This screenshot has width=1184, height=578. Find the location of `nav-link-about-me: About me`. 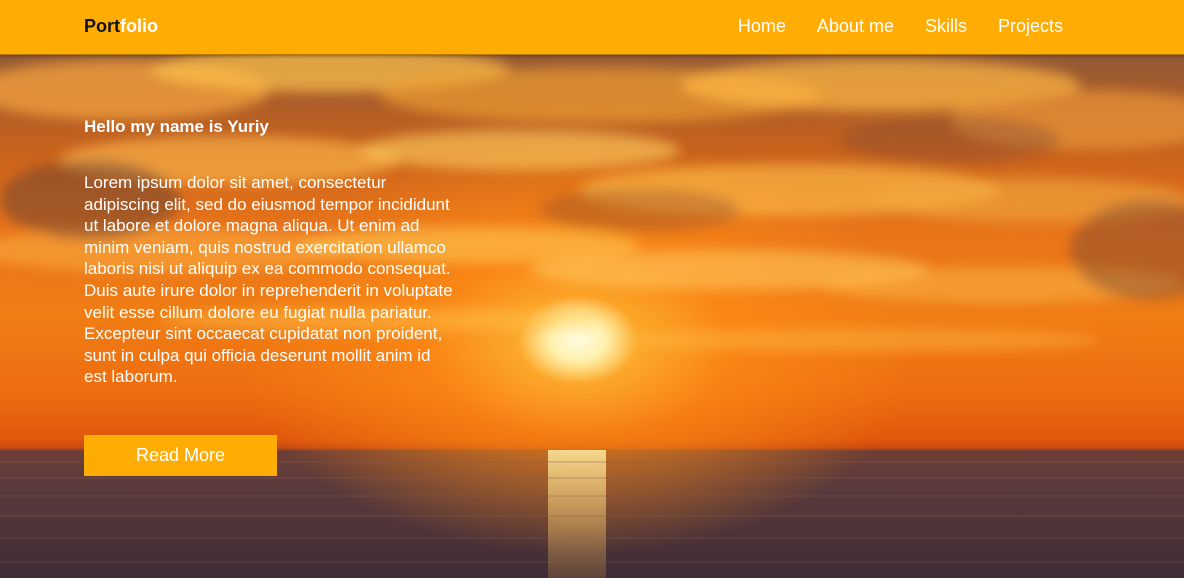

nav-link-about-me: About me is located at coordinates (855, 26).